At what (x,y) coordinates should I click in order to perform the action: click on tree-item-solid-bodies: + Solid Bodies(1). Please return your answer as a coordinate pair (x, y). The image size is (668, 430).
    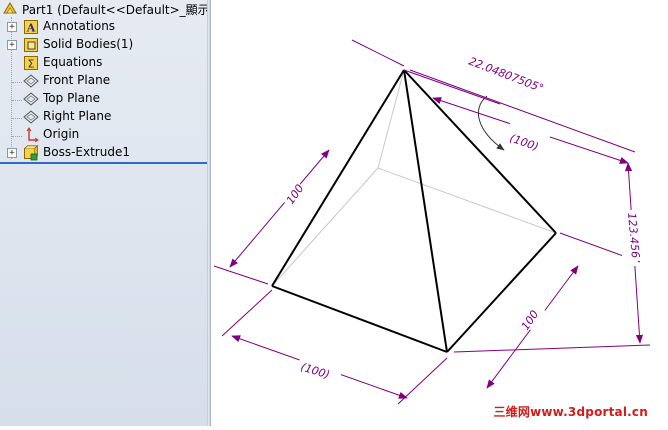
    Looking at the image, I should click on (103, 45).